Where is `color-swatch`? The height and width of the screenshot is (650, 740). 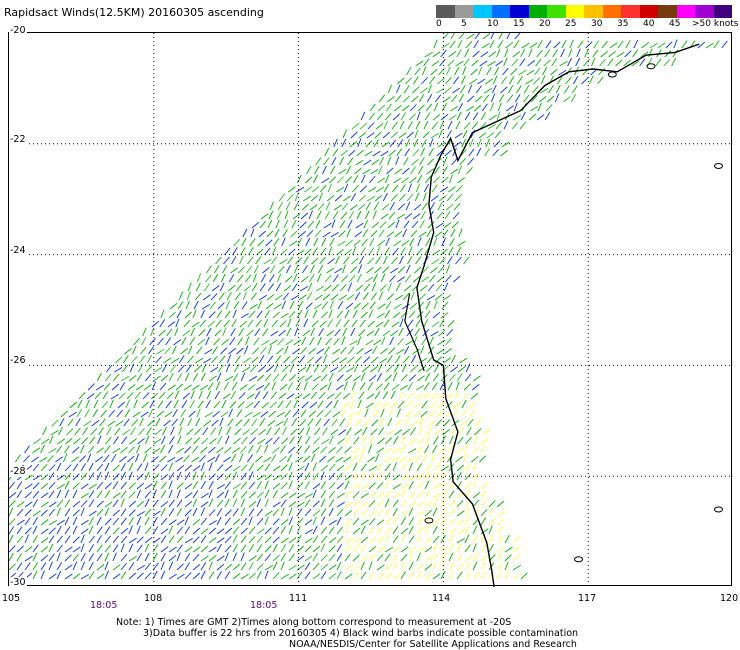
color-swatch is located at coordinates (685, 11).